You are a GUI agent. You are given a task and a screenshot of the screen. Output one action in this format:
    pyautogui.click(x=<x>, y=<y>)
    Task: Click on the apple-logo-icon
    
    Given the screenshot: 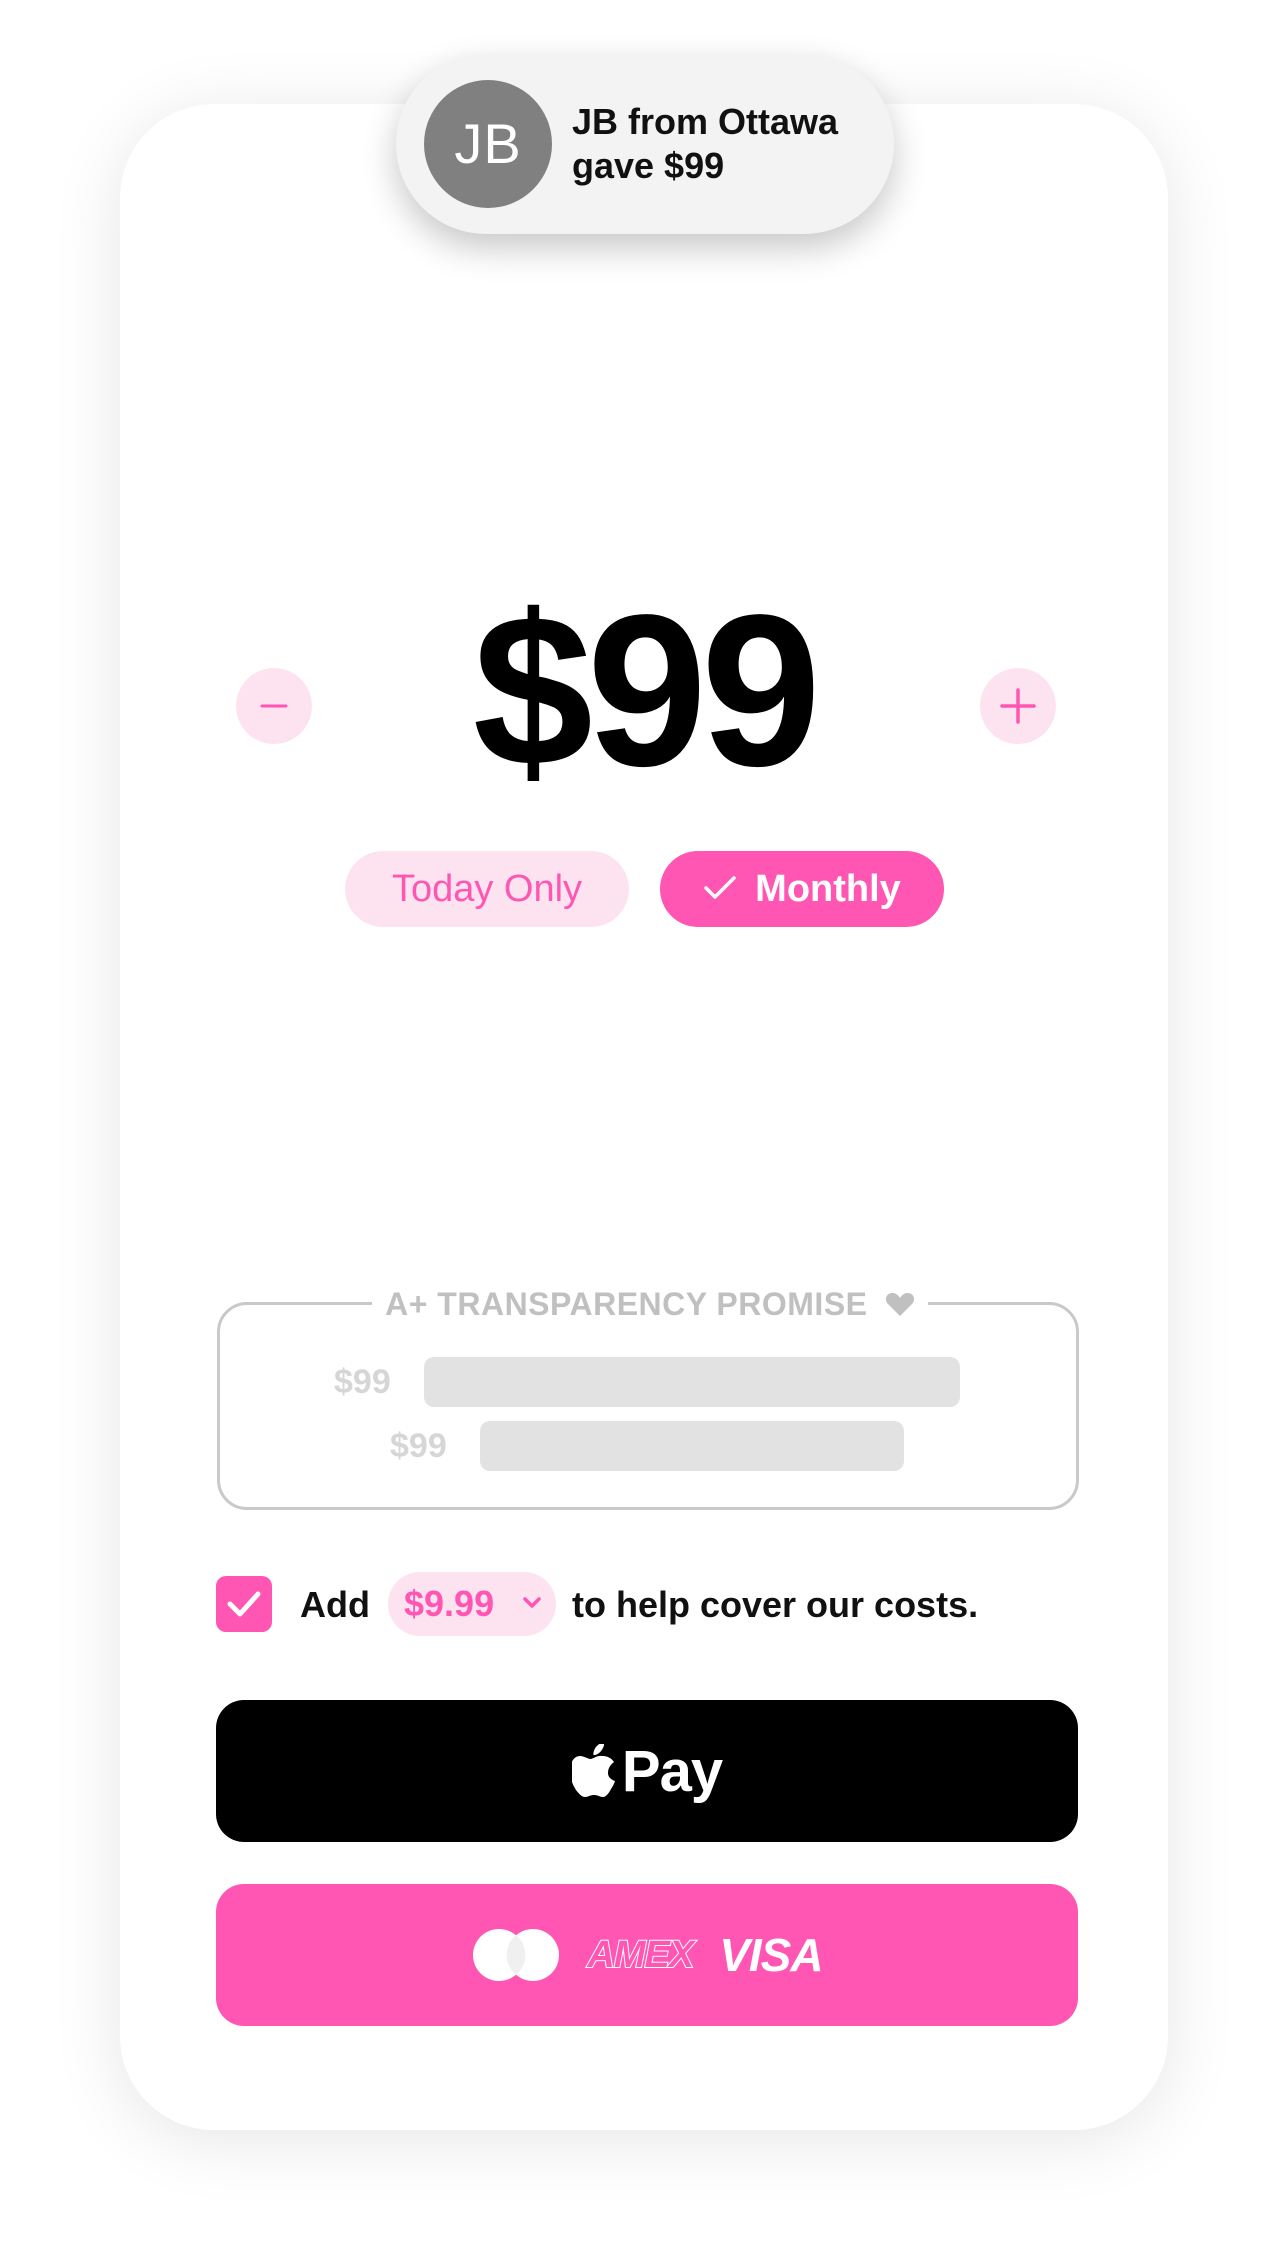 What is the action you would take?
    pyautogui.click(x=593, y=1770)
    